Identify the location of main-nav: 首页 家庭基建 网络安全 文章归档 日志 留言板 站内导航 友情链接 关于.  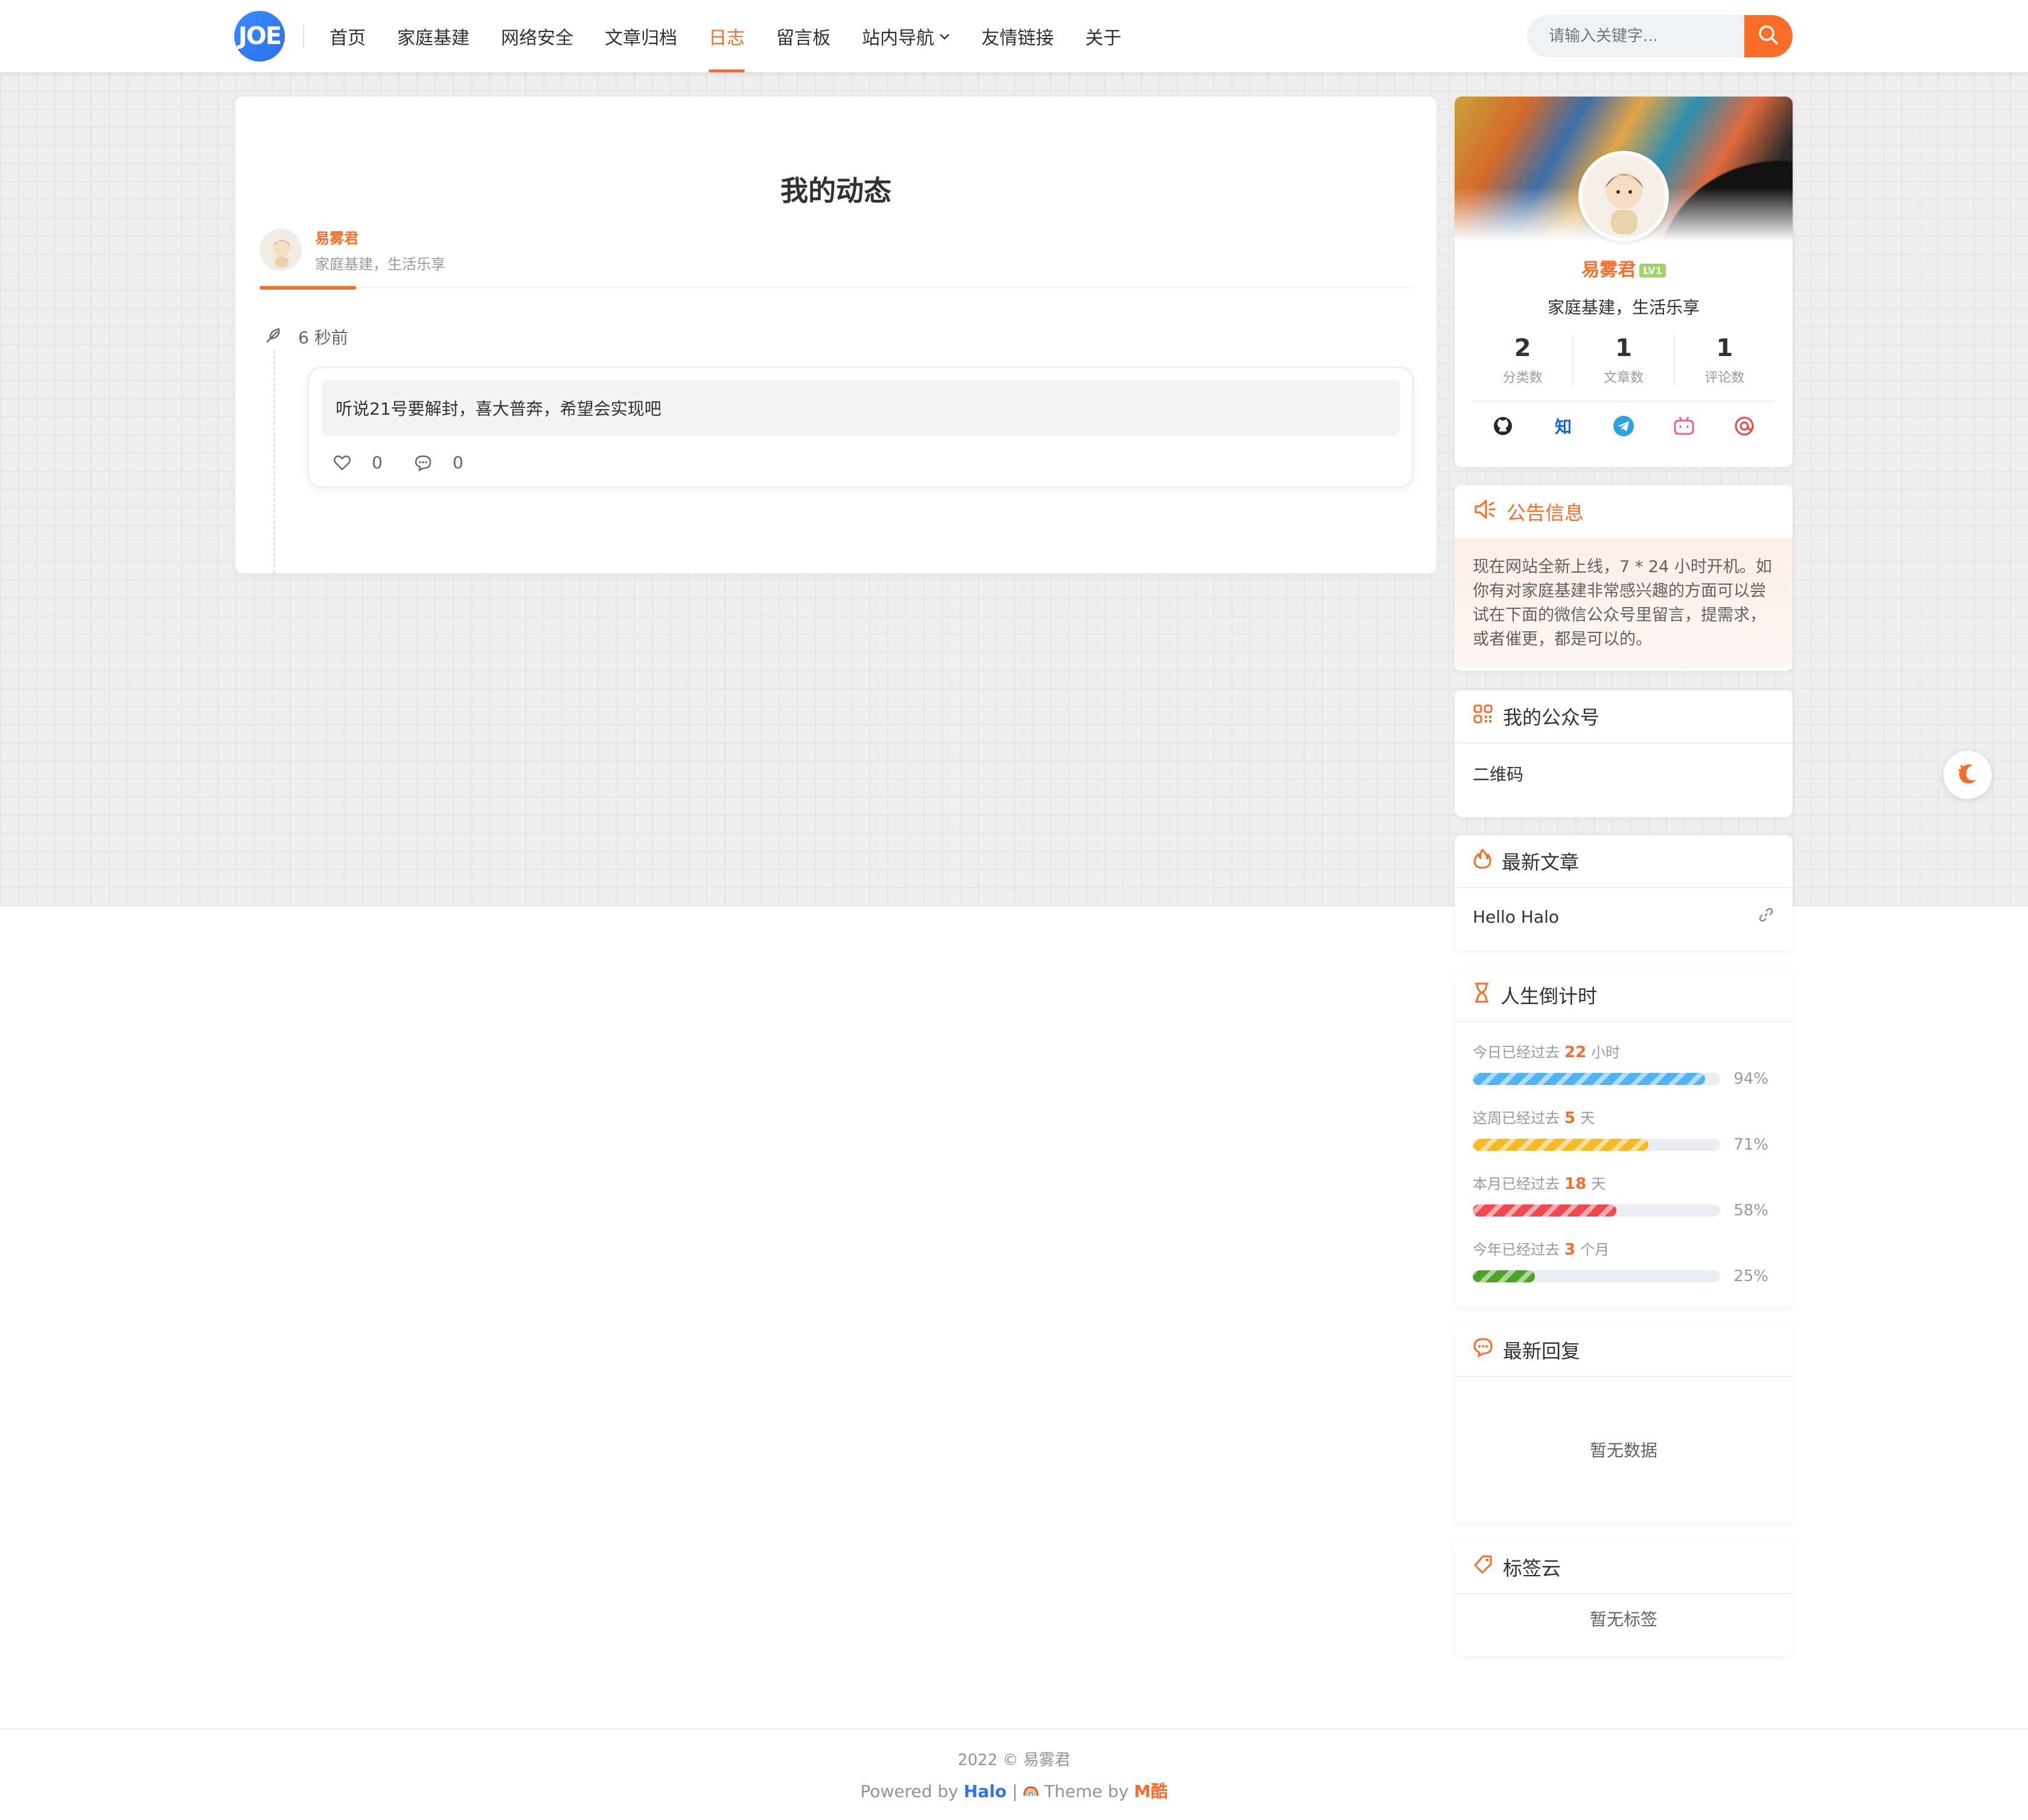
(725, 36).